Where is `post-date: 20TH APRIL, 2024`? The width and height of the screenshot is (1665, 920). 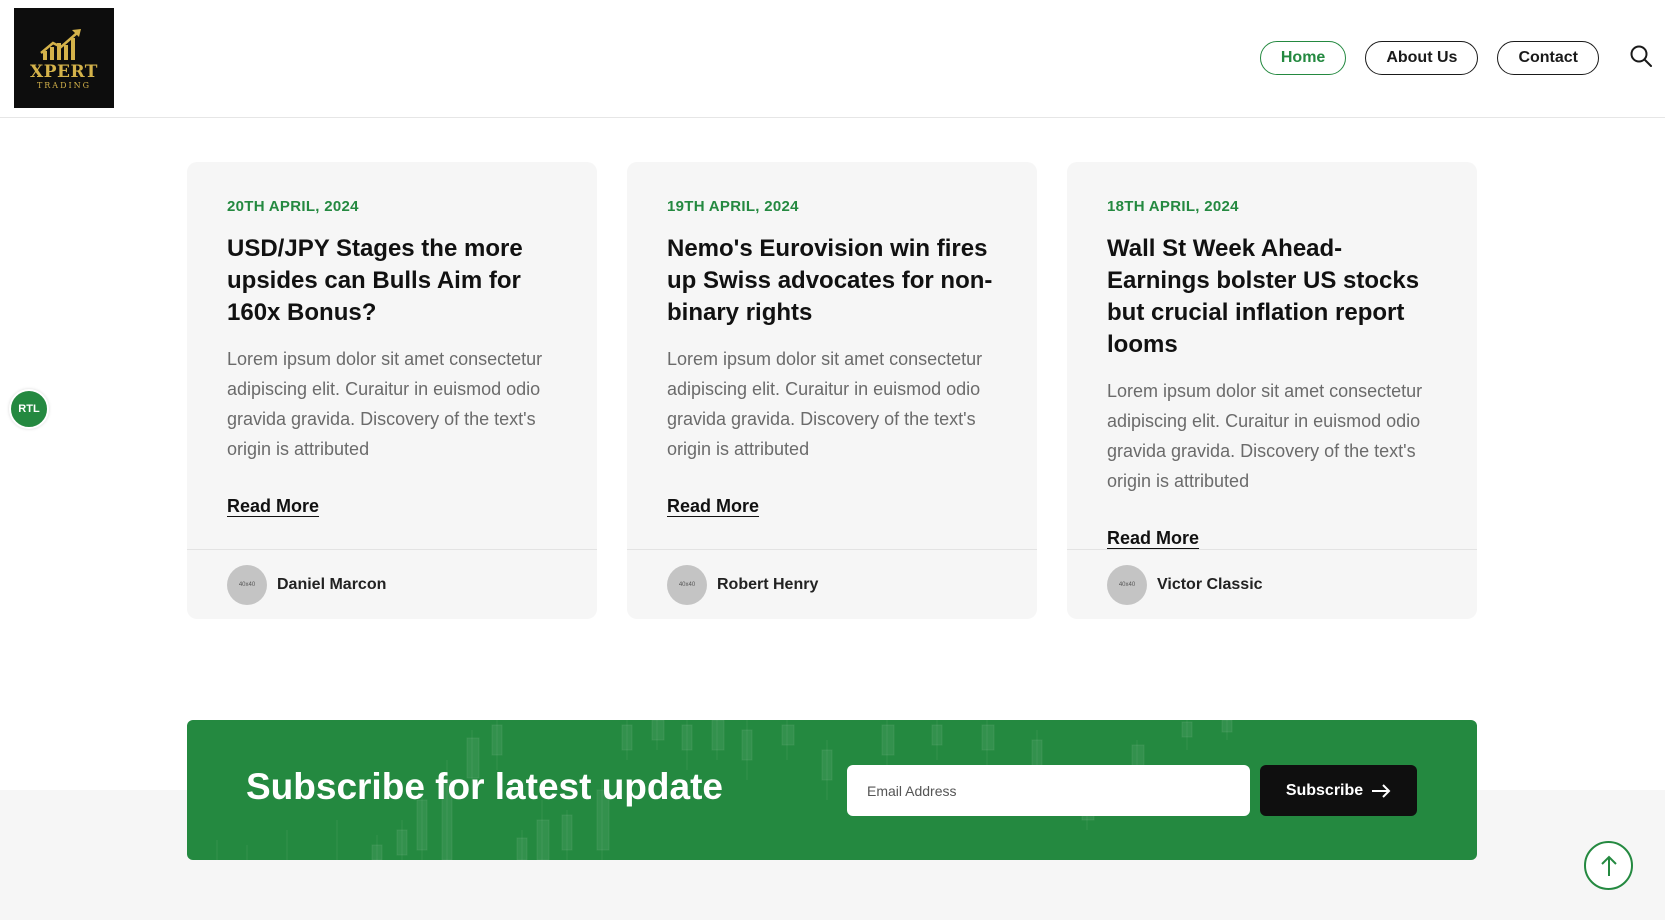 post-date: 20TH APRIL, 2024 is located at coordinates (293, 206).